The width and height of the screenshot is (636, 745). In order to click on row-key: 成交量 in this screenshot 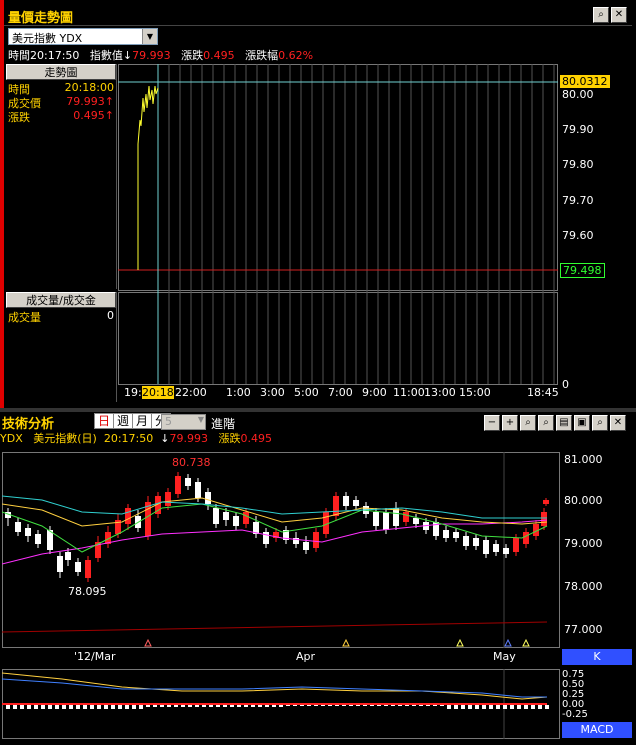, I will do `click(24, 317)`.